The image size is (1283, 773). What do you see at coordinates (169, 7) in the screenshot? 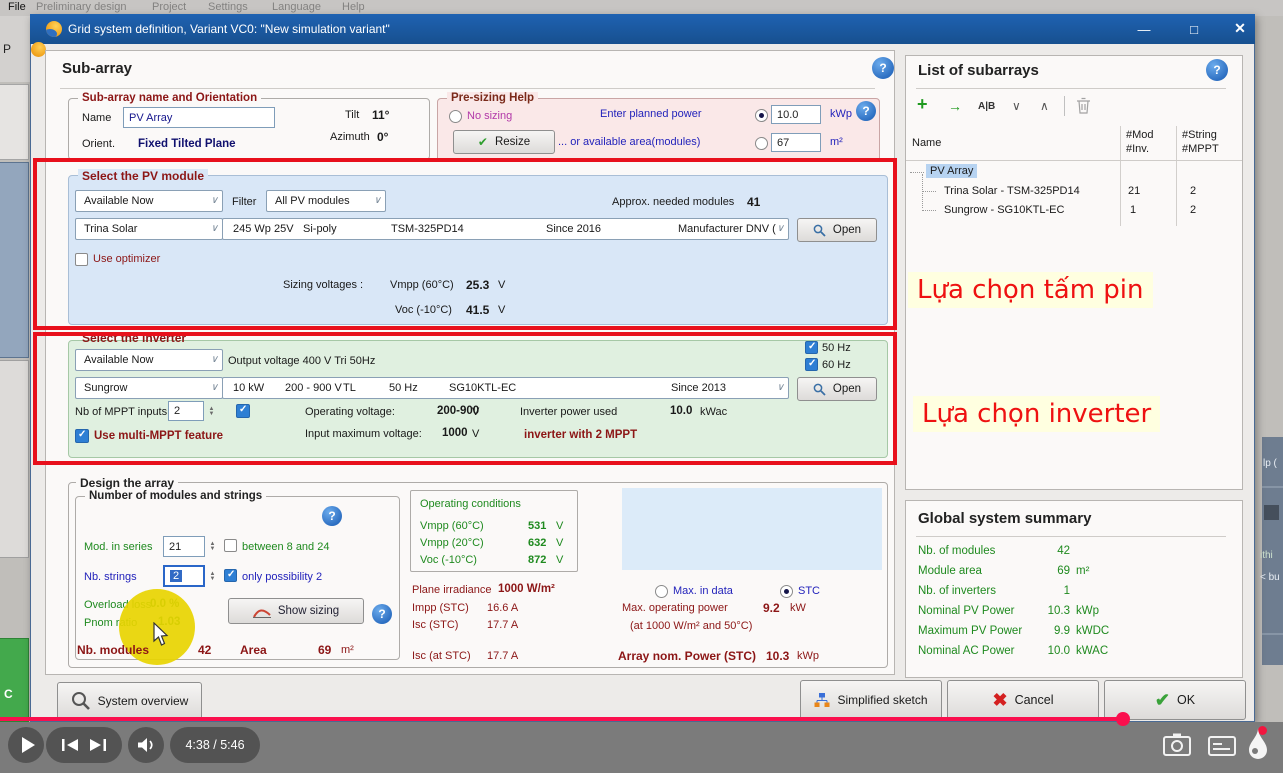
I see `menu-item-fragment: Project` at bounding box center [169, 7].